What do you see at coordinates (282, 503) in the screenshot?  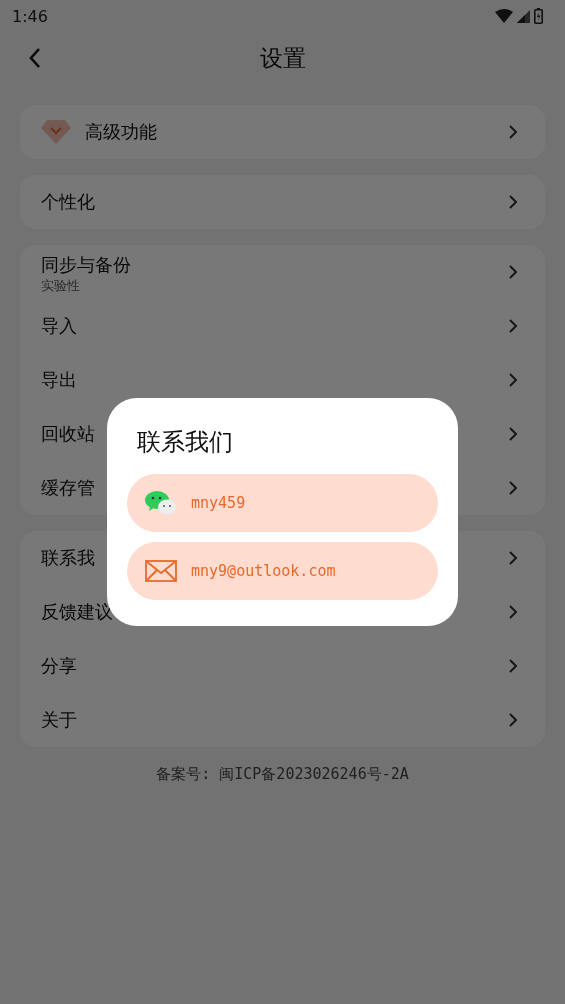 I see `contact-option: mny459` at bounding box center [282, 503].